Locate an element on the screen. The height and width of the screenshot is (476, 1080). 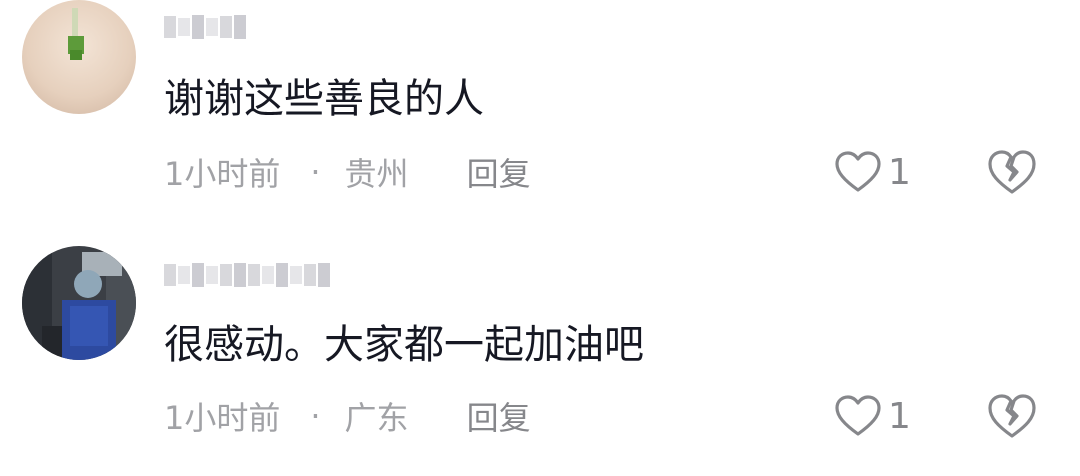
comment-meta: 1小时前 · 贵州 回复 is located at coordinates (347, 172).